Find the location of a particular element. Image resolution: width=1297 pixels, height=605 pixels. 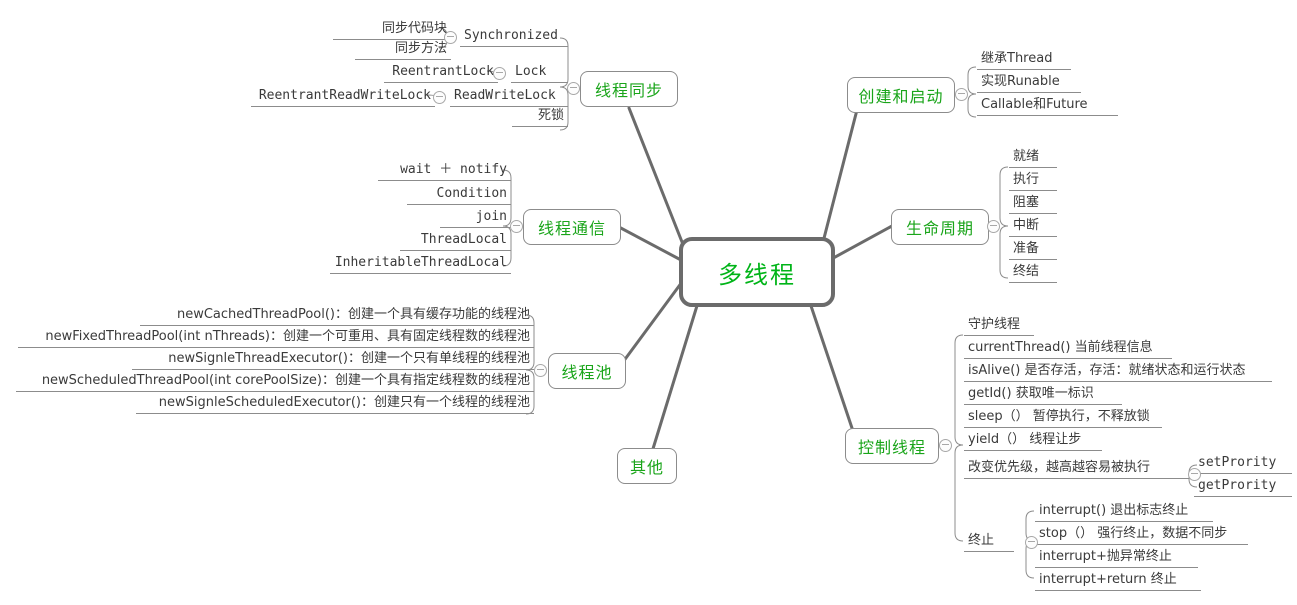

leaf-join: join is located at coordinates (475, 218).